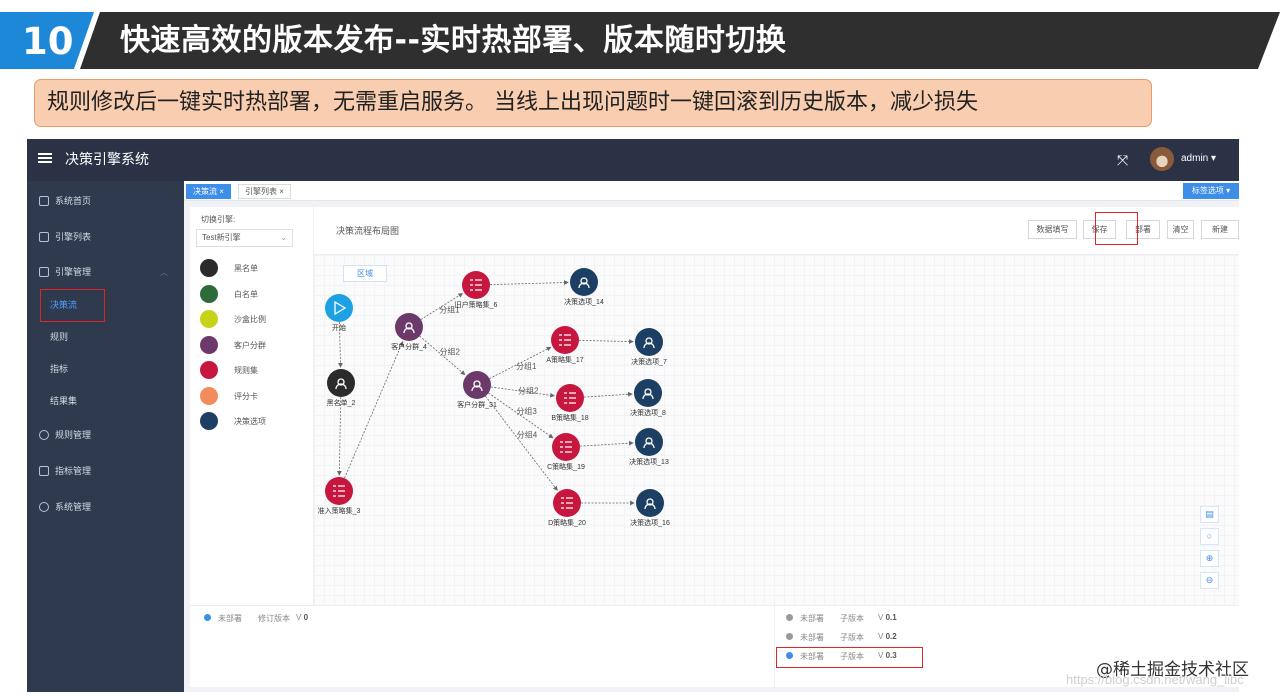 The image size is (1280, 696). I want to click on user-menu: admin ▾, so click(1198, 158).